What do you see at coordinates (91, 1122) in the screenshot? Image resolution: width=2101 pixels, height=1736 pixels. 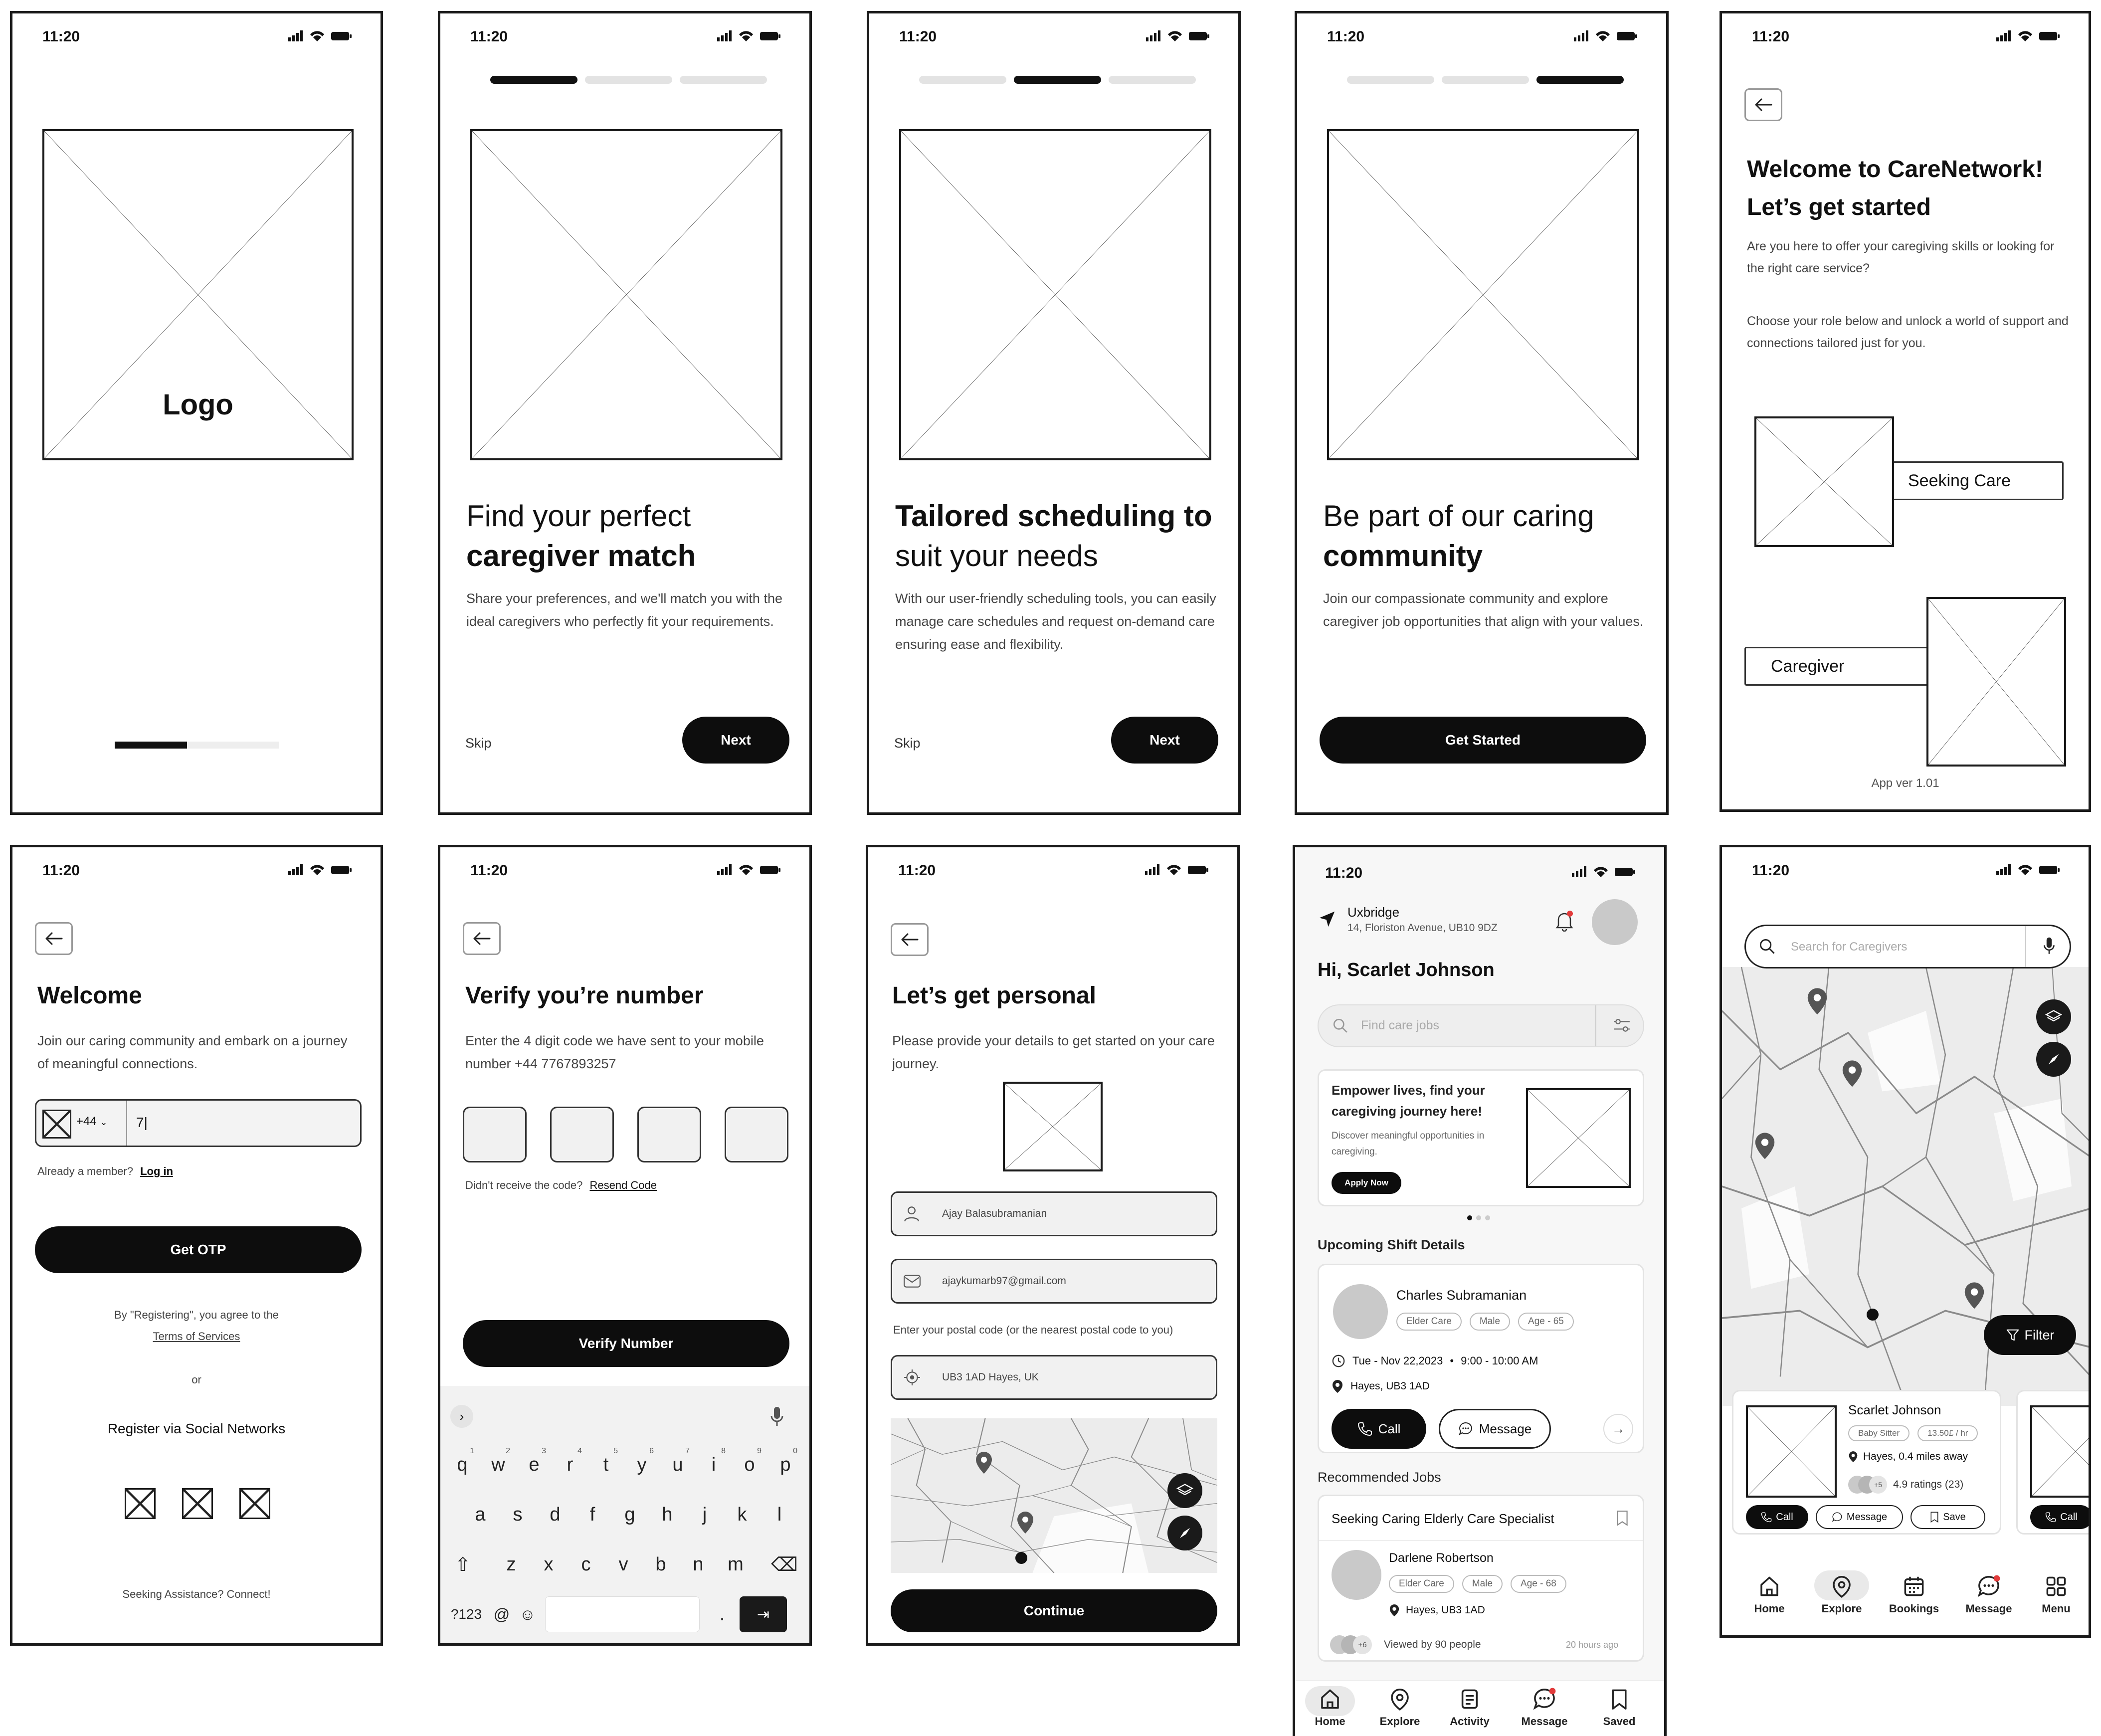 I see `country-code-select: +44 ⌄` at bounding box center [91, 1122].